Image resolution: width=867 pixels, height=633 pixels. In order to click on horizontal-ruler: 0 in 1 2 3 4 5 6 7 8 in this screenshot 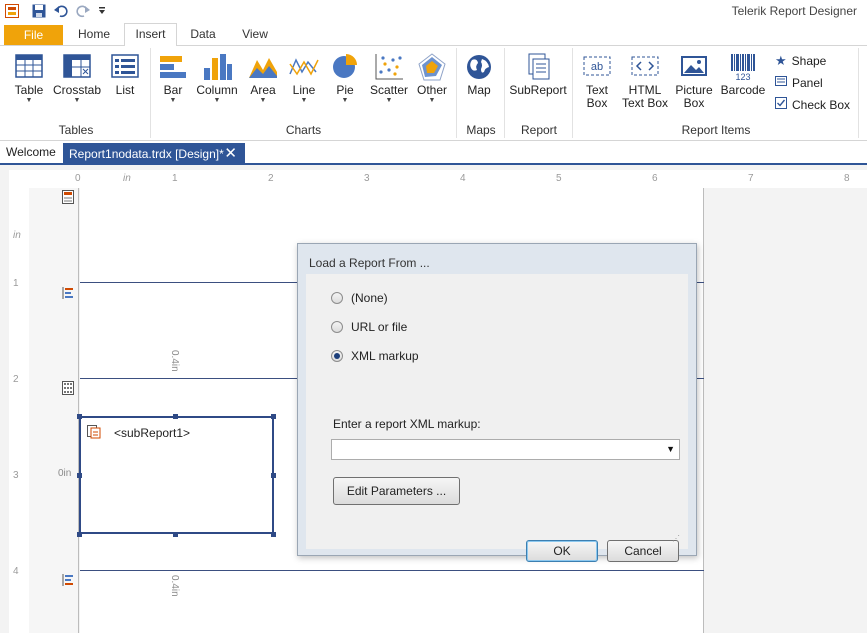, I will do `click(438, 179)`.